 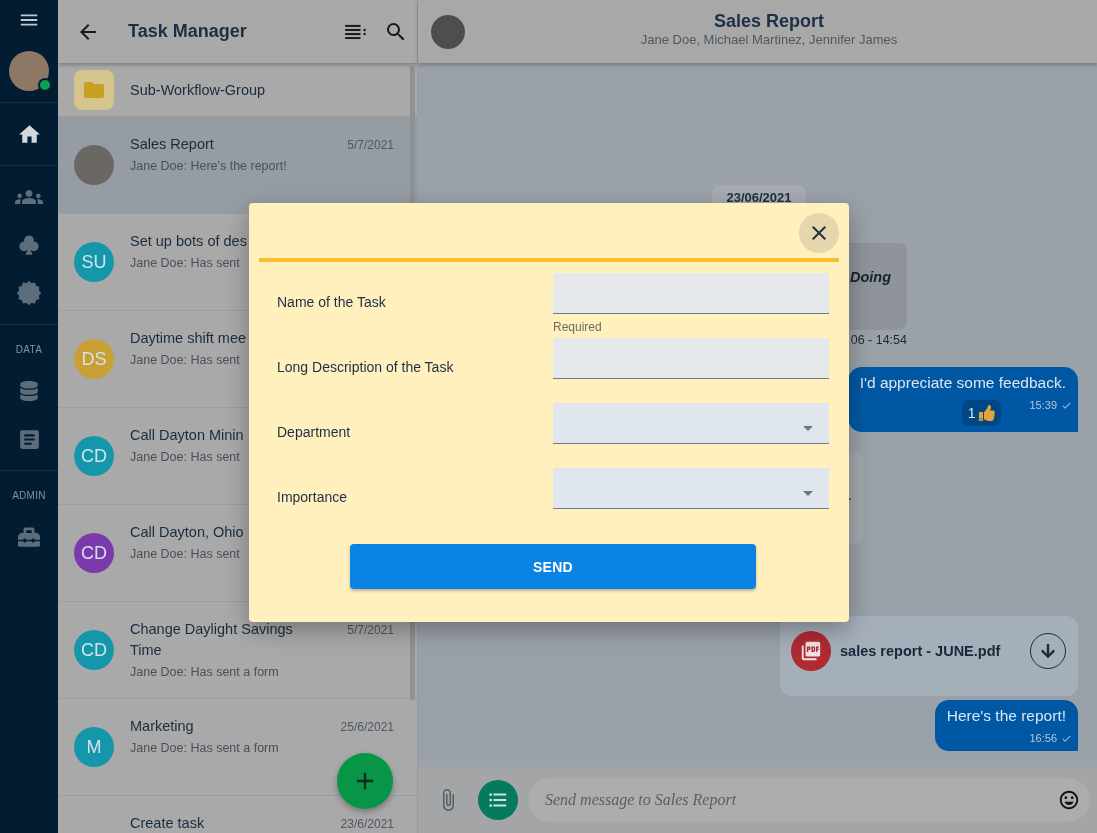 What do you see at coordinates (188, 31) in the screenshot?
I see `list-title: Task Manager` at bounding box center [188, 31].